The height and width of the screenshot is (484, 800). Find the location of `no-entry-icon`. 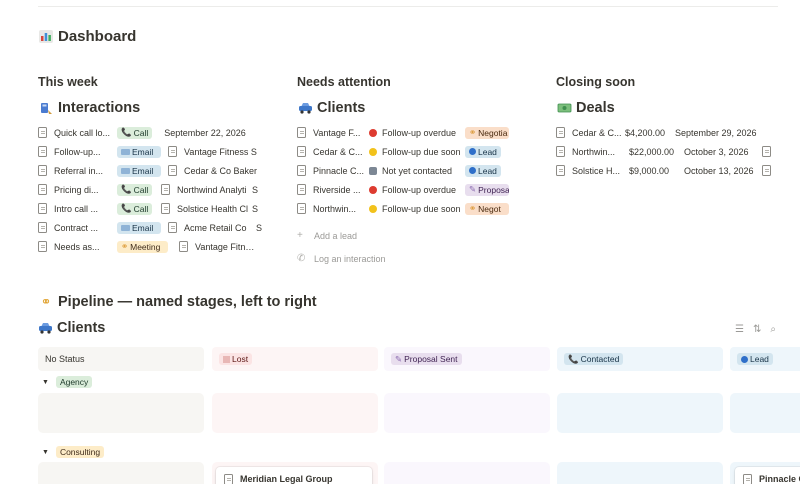

no-entry-icon is located at coordinates (226, 359).